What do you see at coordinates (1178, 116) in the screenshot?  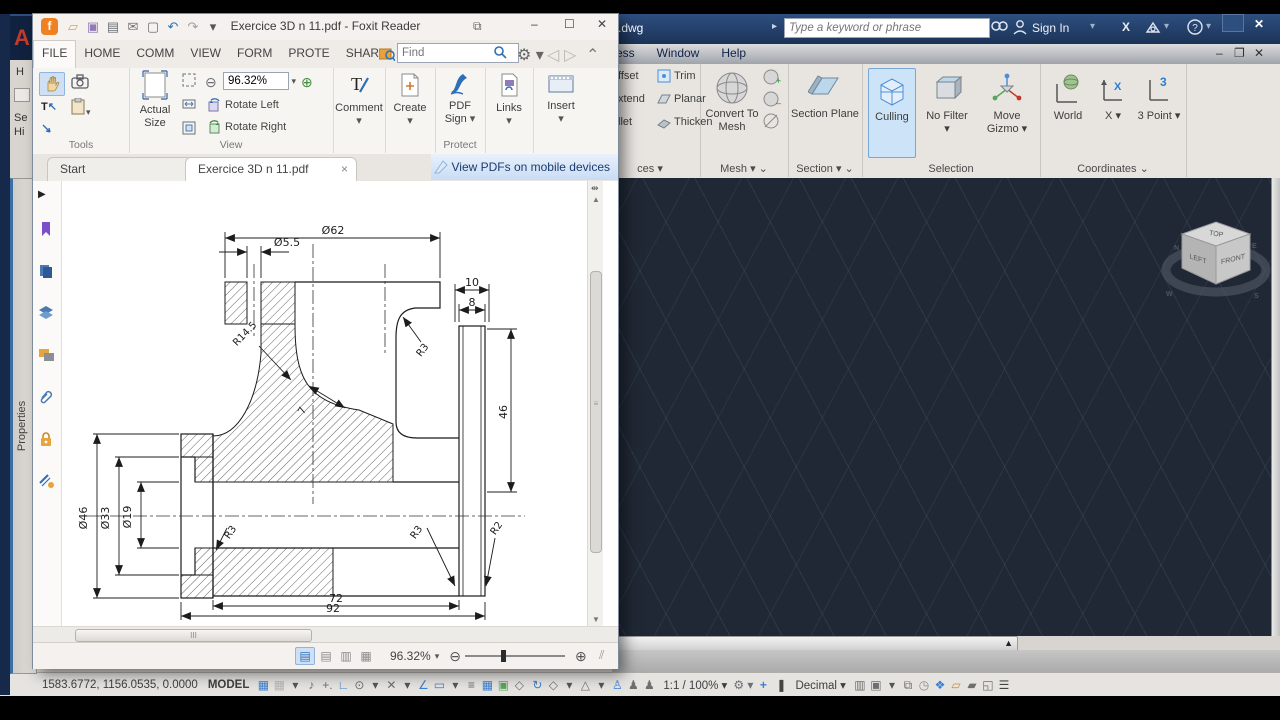 I see `three-point-dropdown: ▾` at bounding box center [1178, 116].